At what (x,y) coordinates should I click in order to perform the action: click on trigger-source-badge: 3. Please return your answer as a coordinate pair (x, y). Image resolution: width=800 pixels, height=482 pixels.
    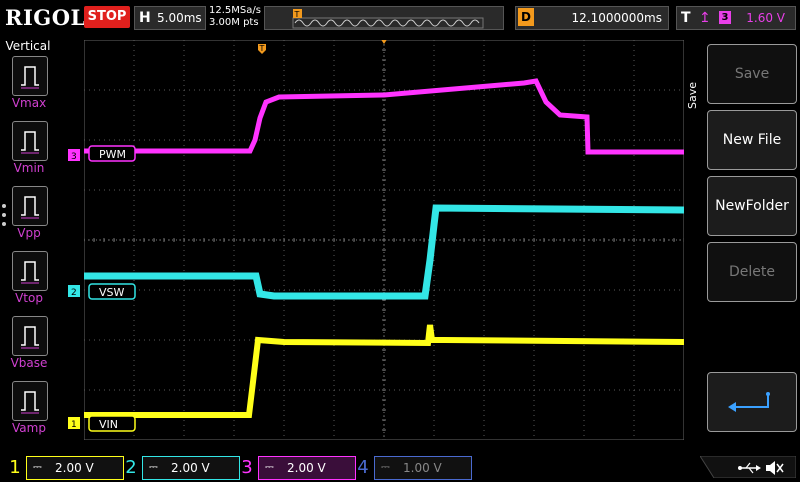
    Looking at the image, I should click on (725, 17).